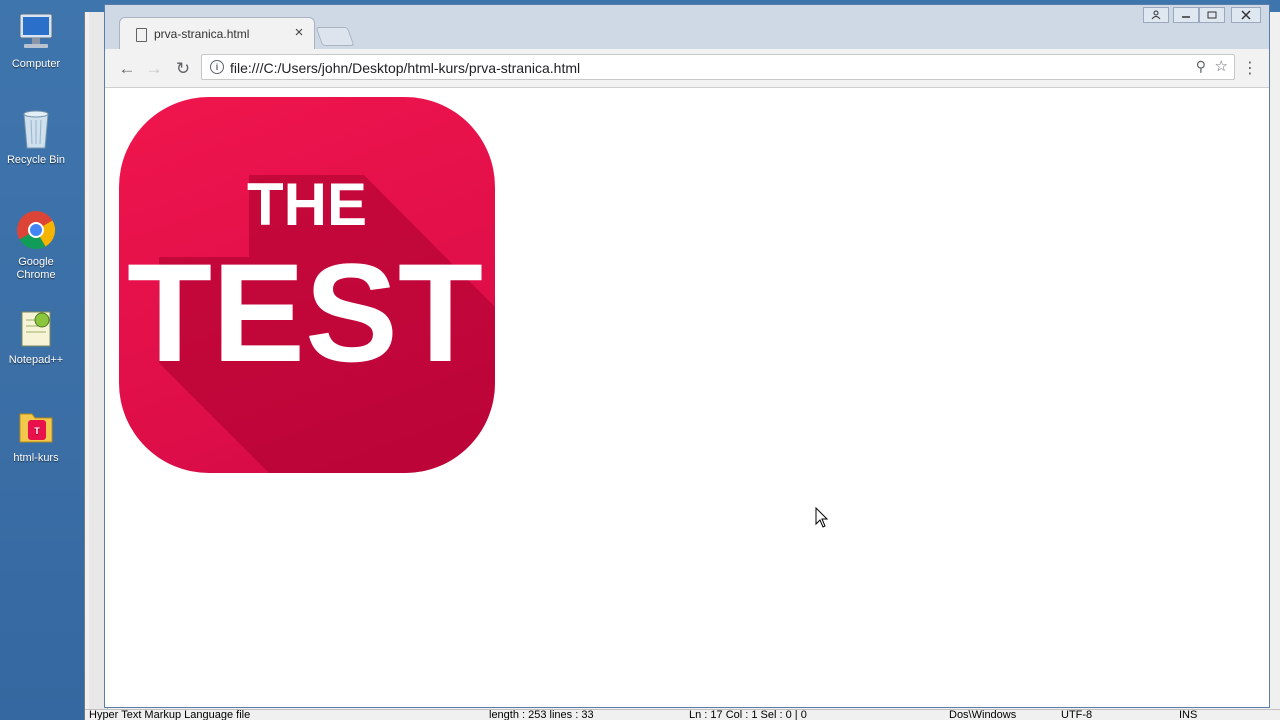 The image size is (1280, 720). What do you see at coordinates (154, 69) in the screenshot?
I see `forward-button: →` at bounding box center [154, 69].